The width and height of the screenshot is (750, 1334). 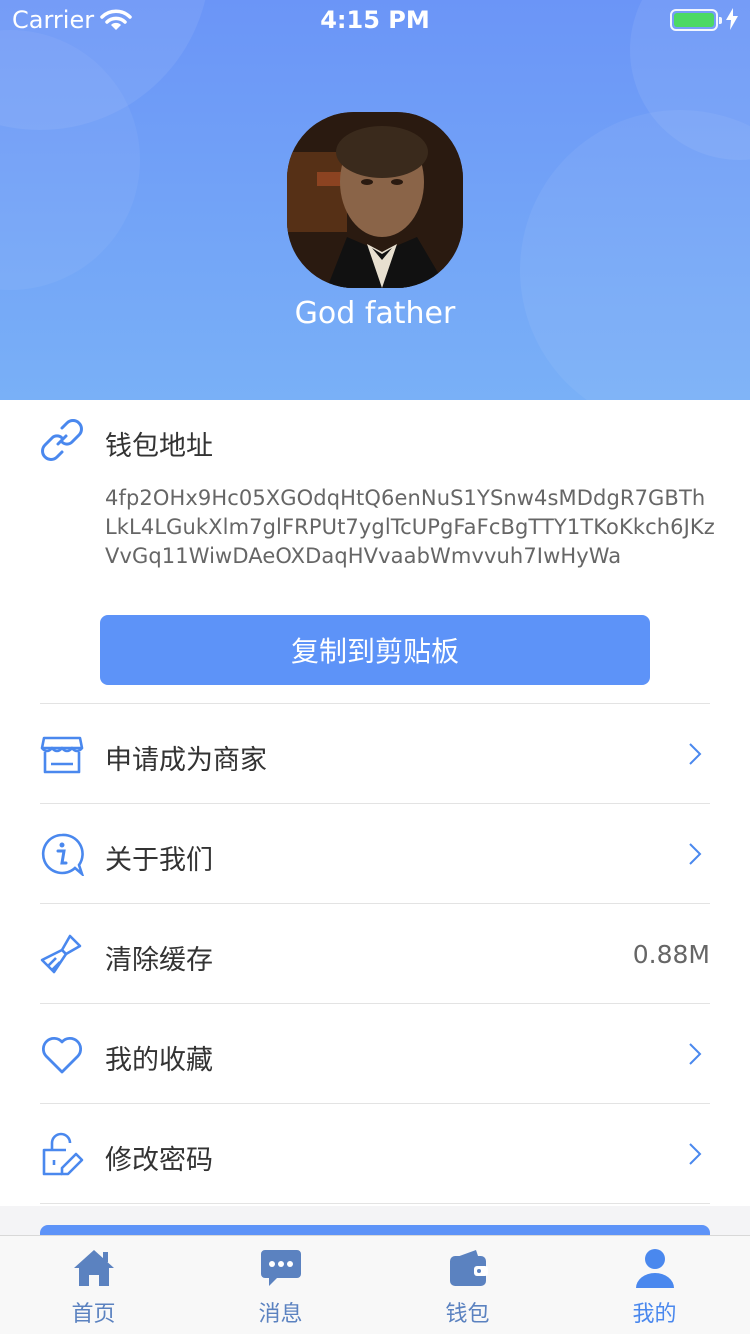 What do you see at coordinates (62, 956) in the screenshot?
I see `brush-icon` at bounding box center [62, 956].